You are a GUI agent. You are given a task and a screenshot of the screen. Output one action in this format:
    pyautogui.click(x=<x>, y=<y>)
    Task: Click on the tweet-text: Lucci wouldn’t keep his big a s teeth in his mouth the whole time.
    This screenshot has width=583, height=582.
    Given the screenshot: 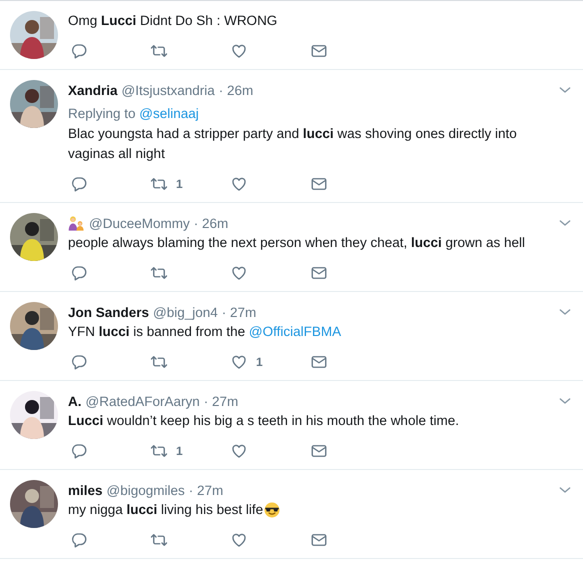 What is the action you would take?
    pyautogui.click(x=264, y=421)
    